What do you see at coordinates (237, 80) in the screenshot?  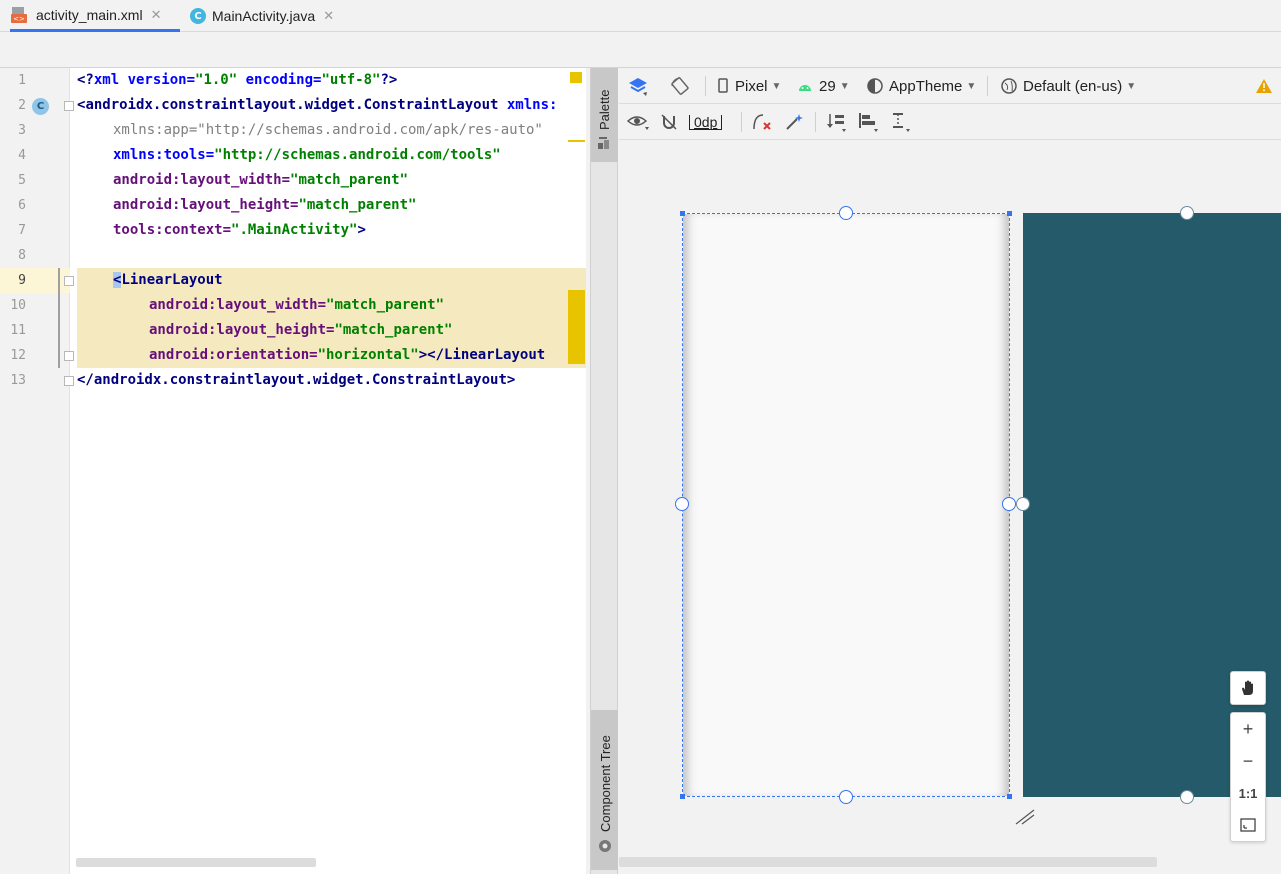 I see `code-line-1: <?xml version="1.0" encoding="utf-8"?>` at bounding box center [237, 80].